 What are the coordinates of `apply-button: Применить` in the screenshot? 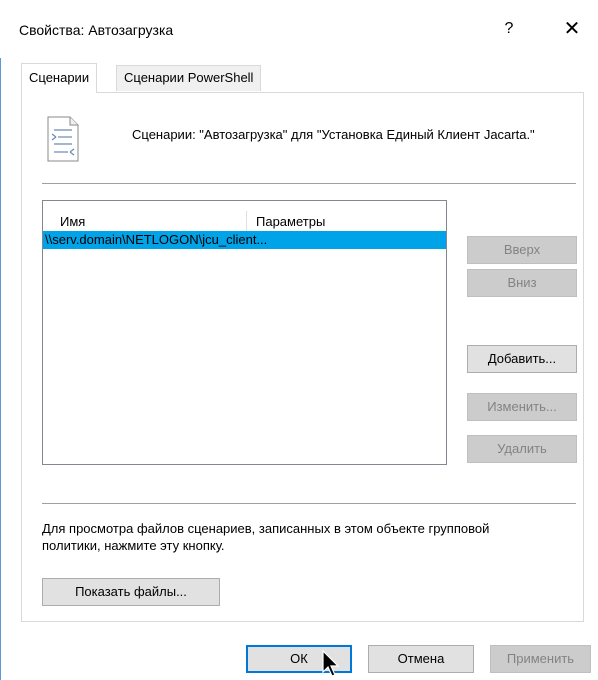 It's located at (540, 659).